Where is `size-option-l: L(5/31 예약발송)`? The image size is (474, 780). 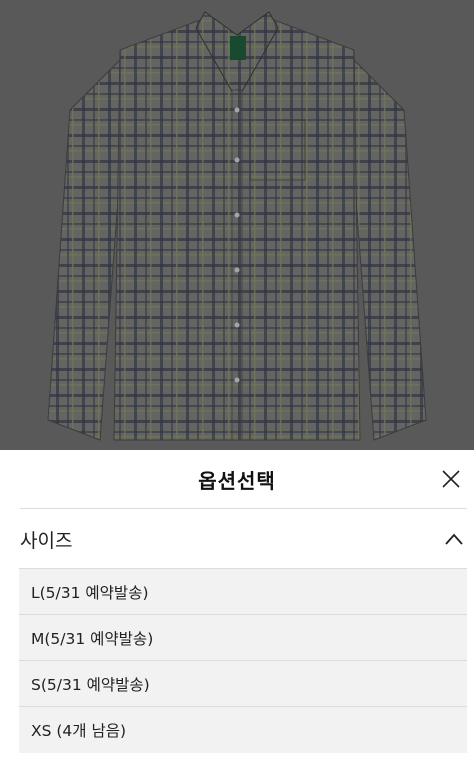 size-option-l: L(5/31 예약발송) is located at coordinates (243, 592).